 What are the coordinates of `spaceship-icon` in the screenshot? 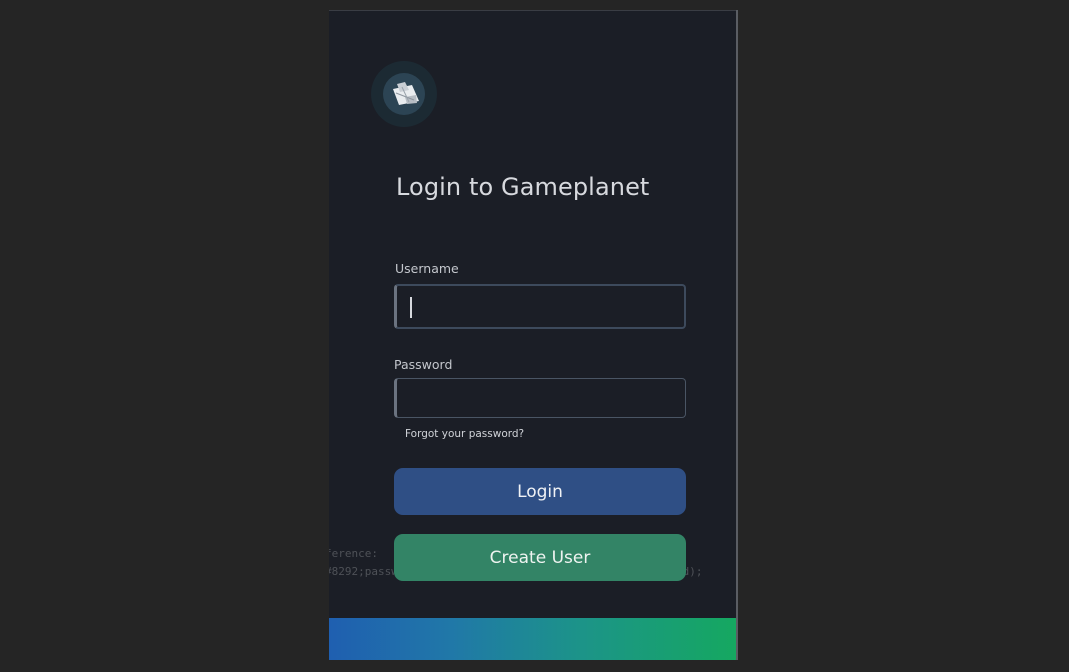 It's located at (404, 94).